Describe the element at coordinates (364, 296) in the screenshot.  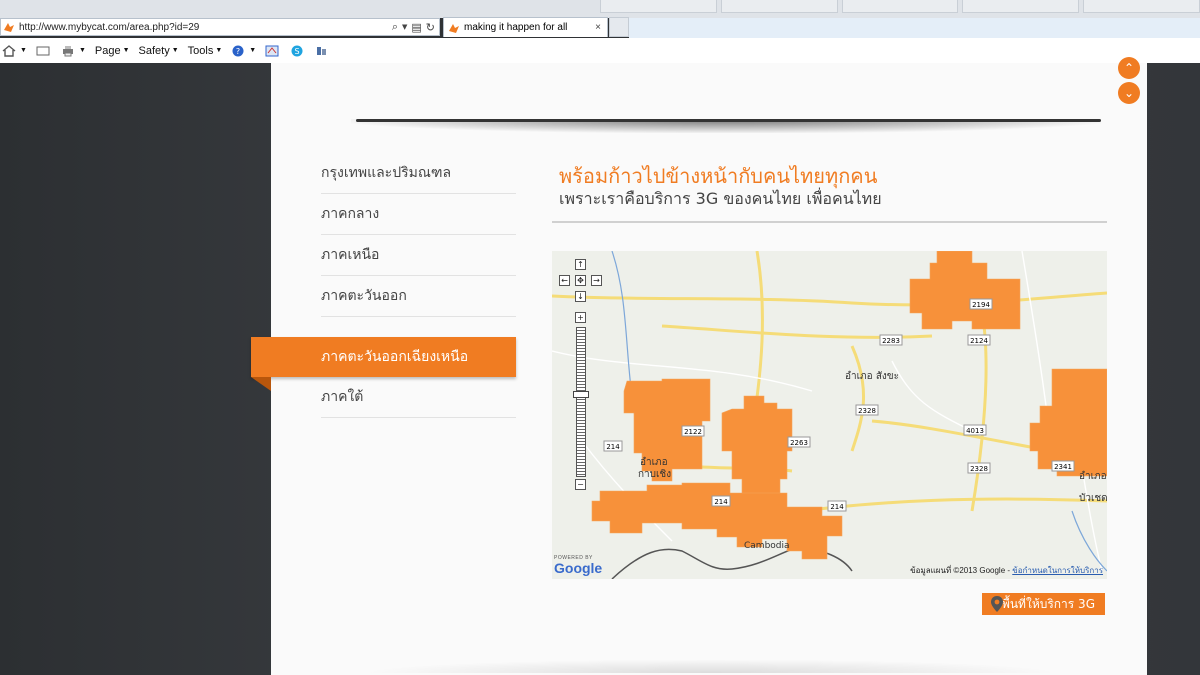
I see `nav-item-label: ภาคตะวันออก` at that location.